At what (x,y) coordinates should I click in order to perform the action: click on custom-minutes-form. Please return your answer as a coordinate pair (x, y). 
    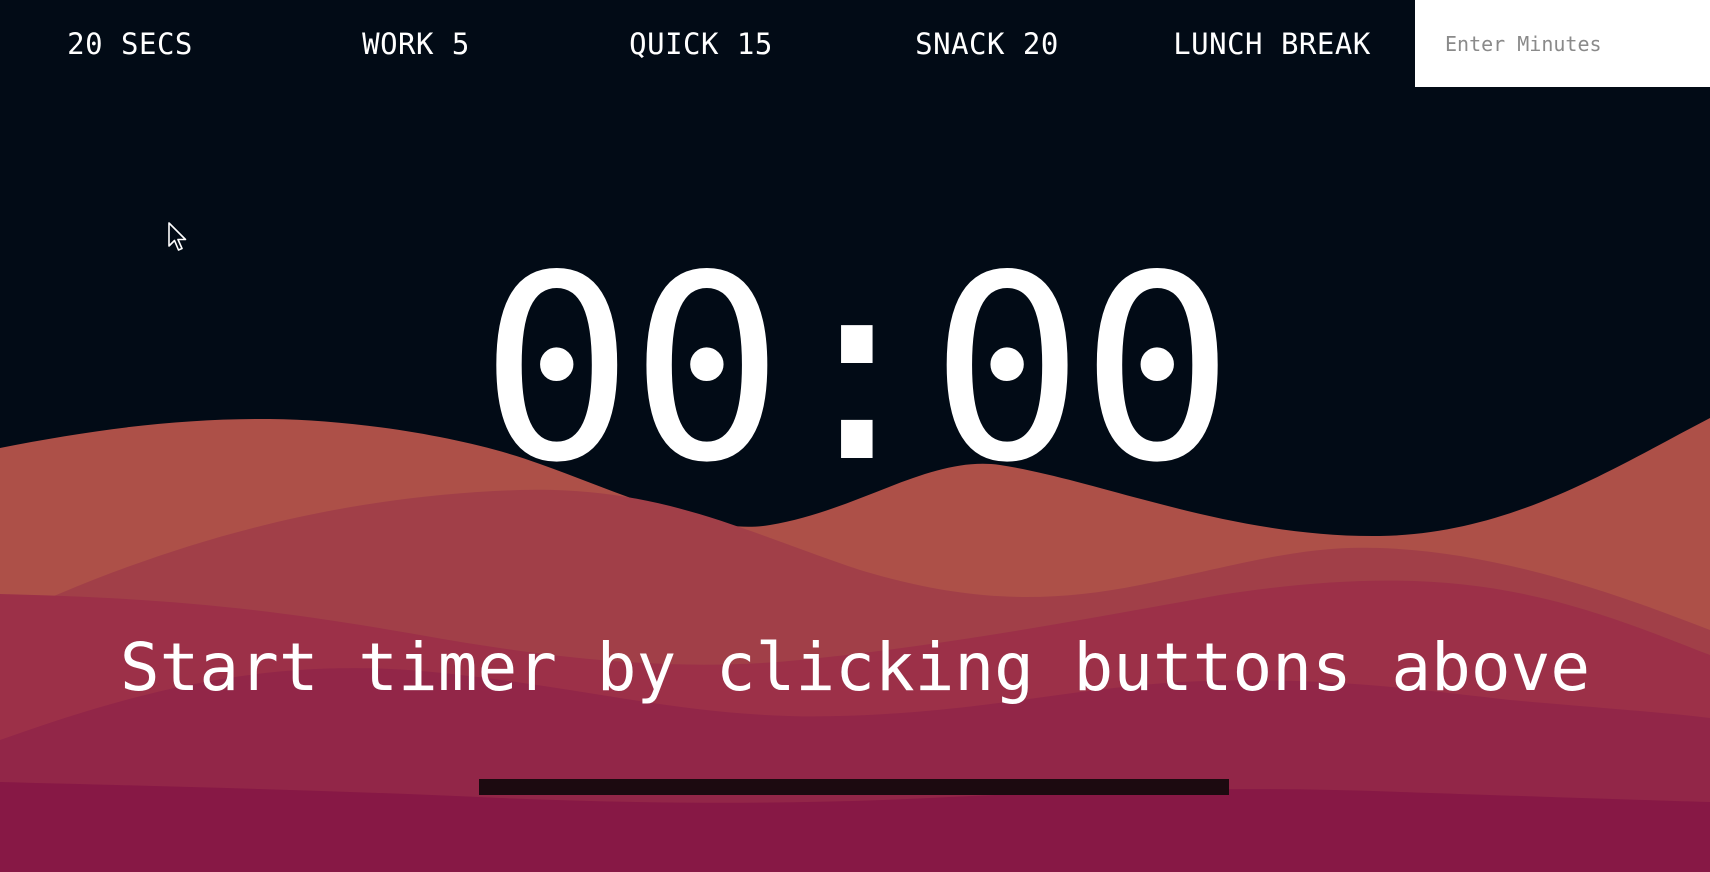
    Looking at the image, I should click on (1562, 43).